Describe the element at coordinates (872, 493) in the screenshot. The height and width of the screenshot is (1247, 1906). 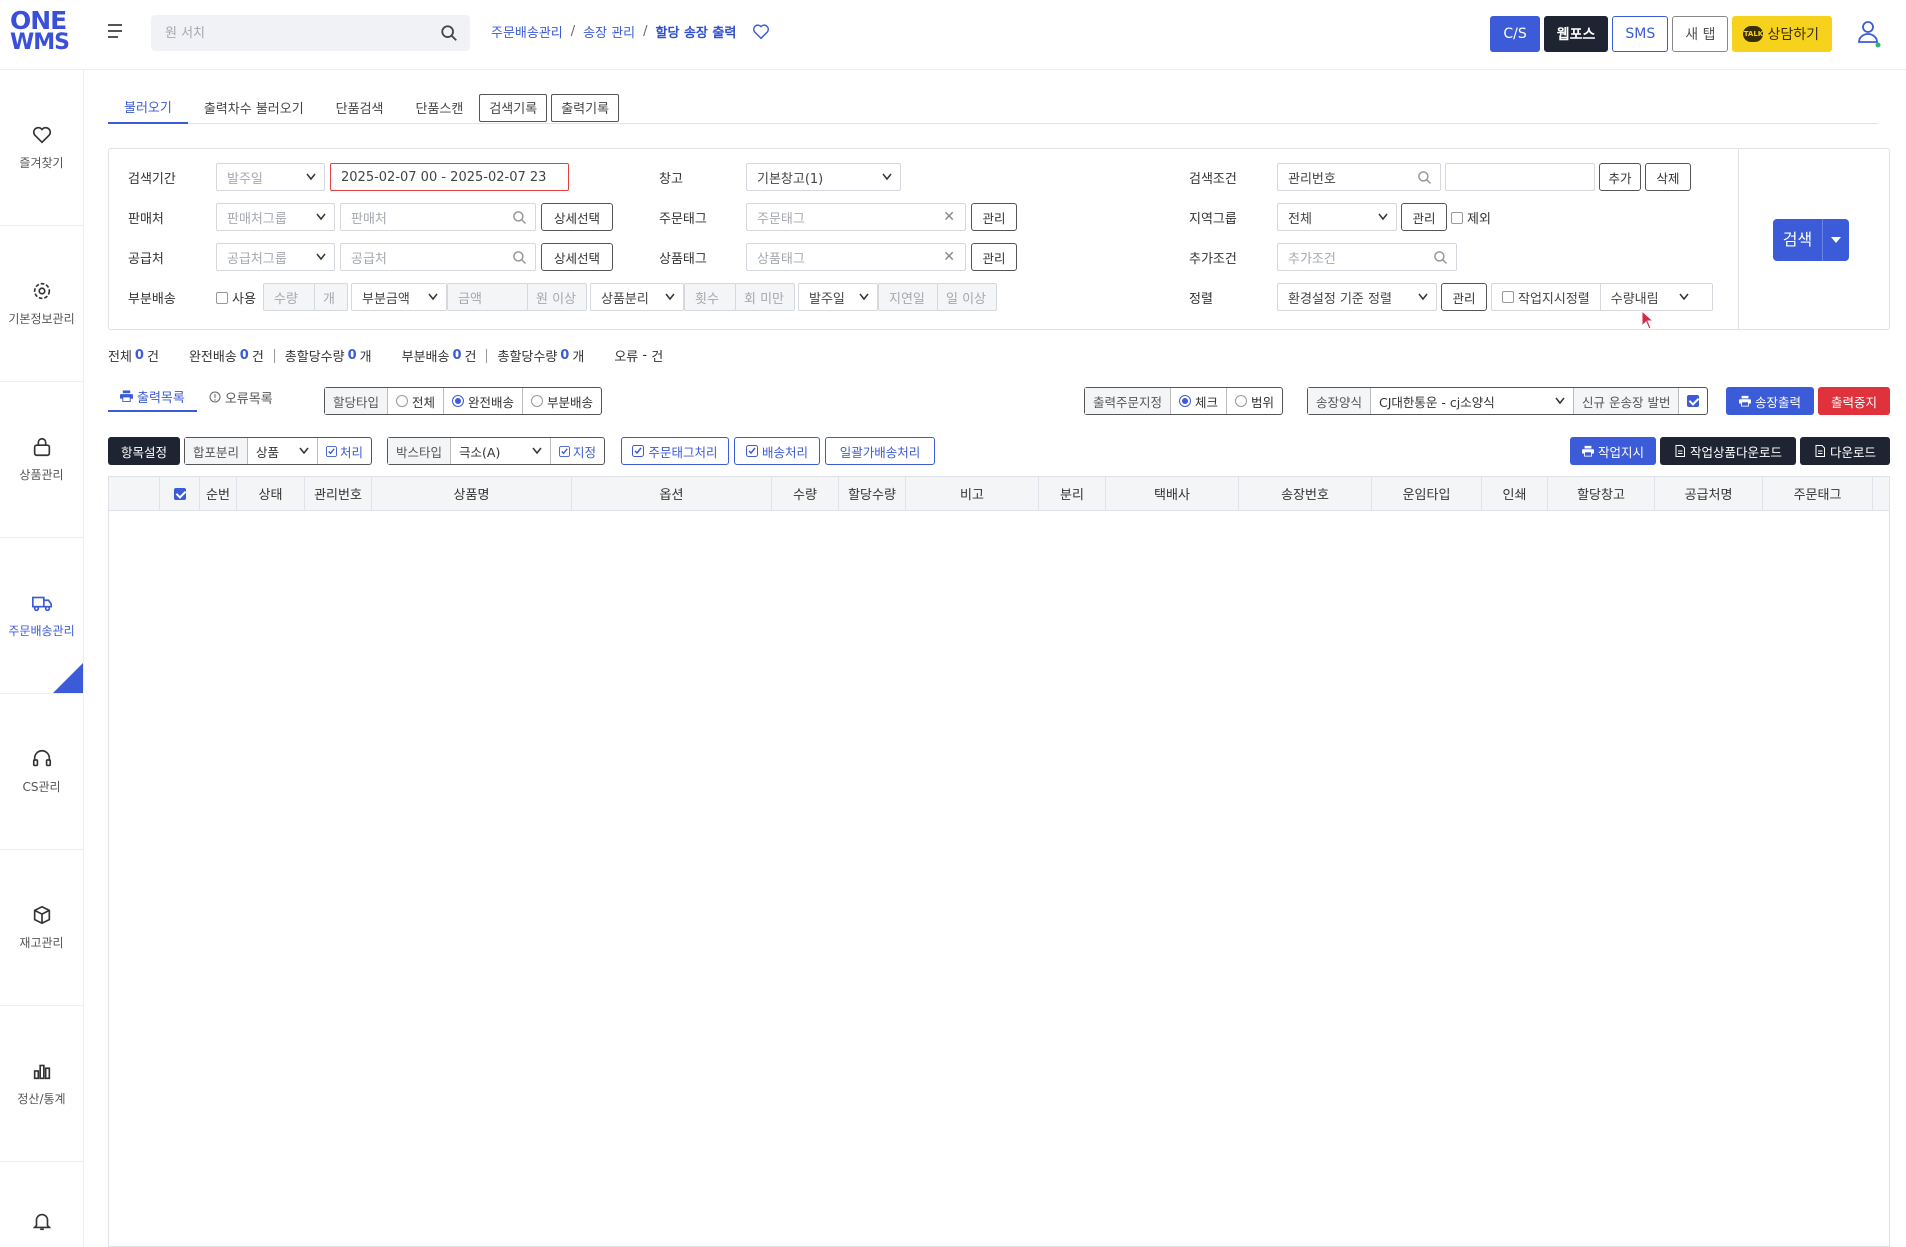
I see `grid-col-alloc-qty: 할당수량` at that location.